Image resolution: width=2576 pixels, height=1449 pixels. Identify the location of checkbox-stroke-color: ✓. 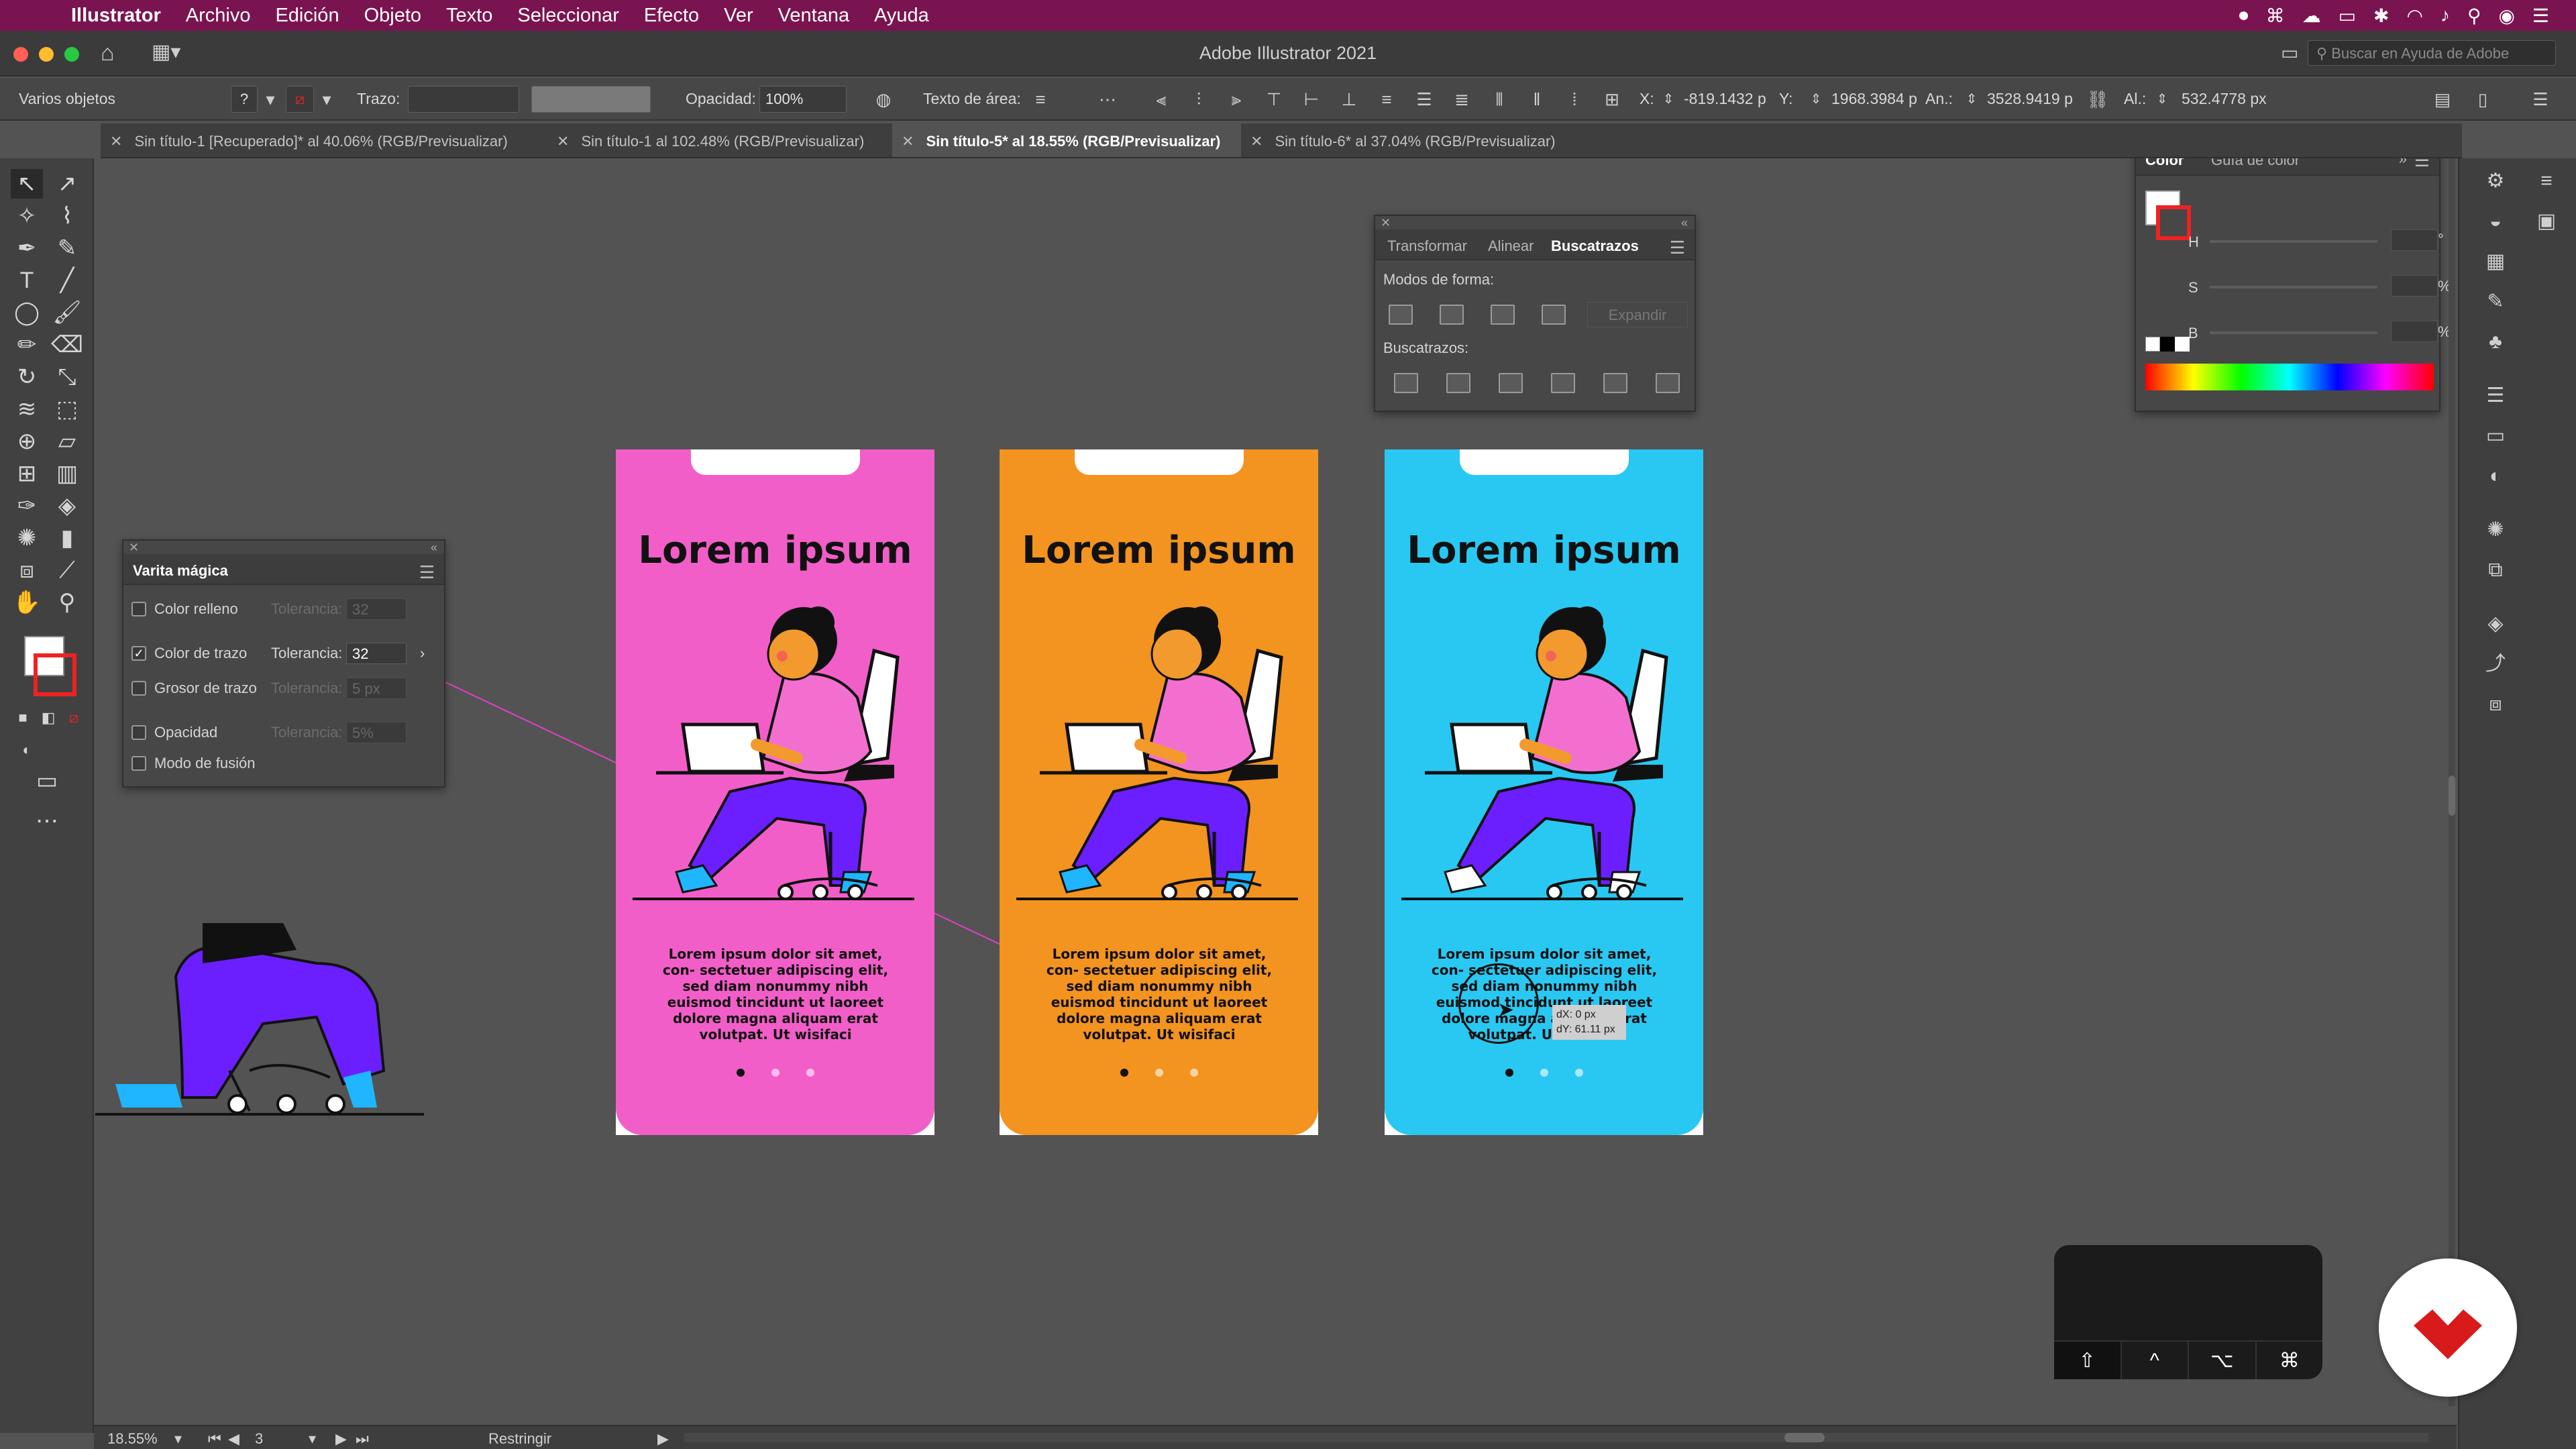
(138, 653).